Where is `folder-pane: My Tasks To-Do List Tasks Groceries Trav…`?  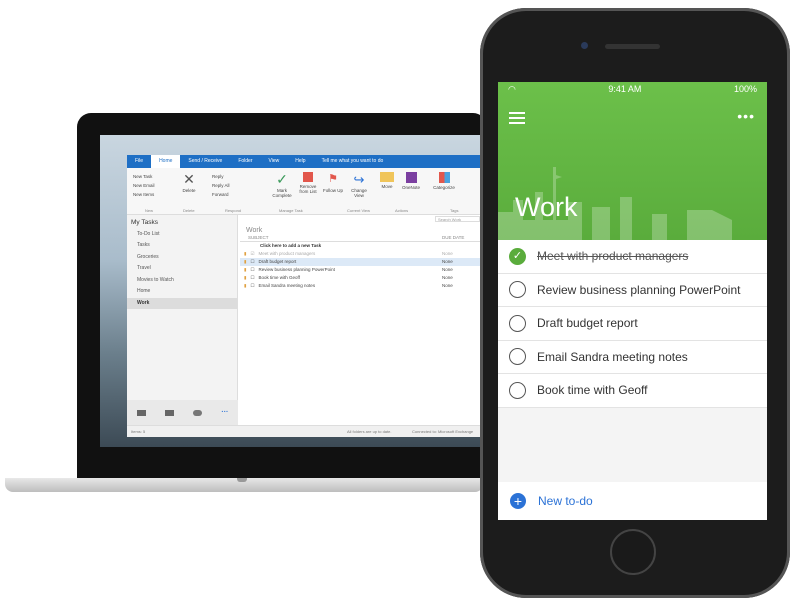
folder-pane: My Tasks To-Do List Tasks Groceries Trav… is located at coordinates (182, 307).